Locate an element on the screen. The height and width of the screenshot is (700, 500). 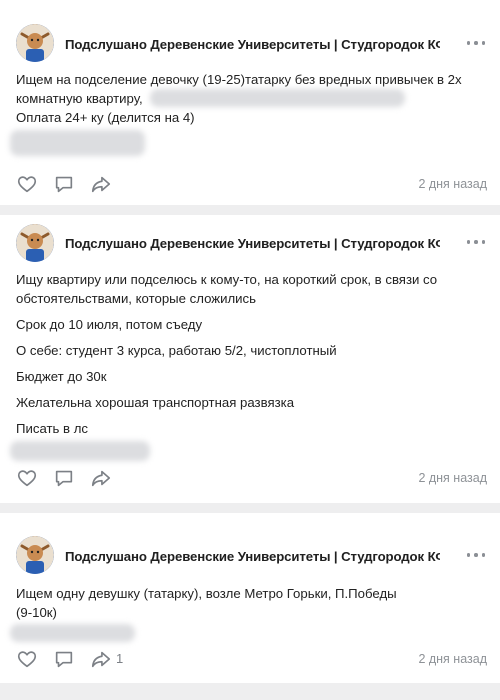
post-text-line: Бюджет до 30к is located at coordinates (61, 376).